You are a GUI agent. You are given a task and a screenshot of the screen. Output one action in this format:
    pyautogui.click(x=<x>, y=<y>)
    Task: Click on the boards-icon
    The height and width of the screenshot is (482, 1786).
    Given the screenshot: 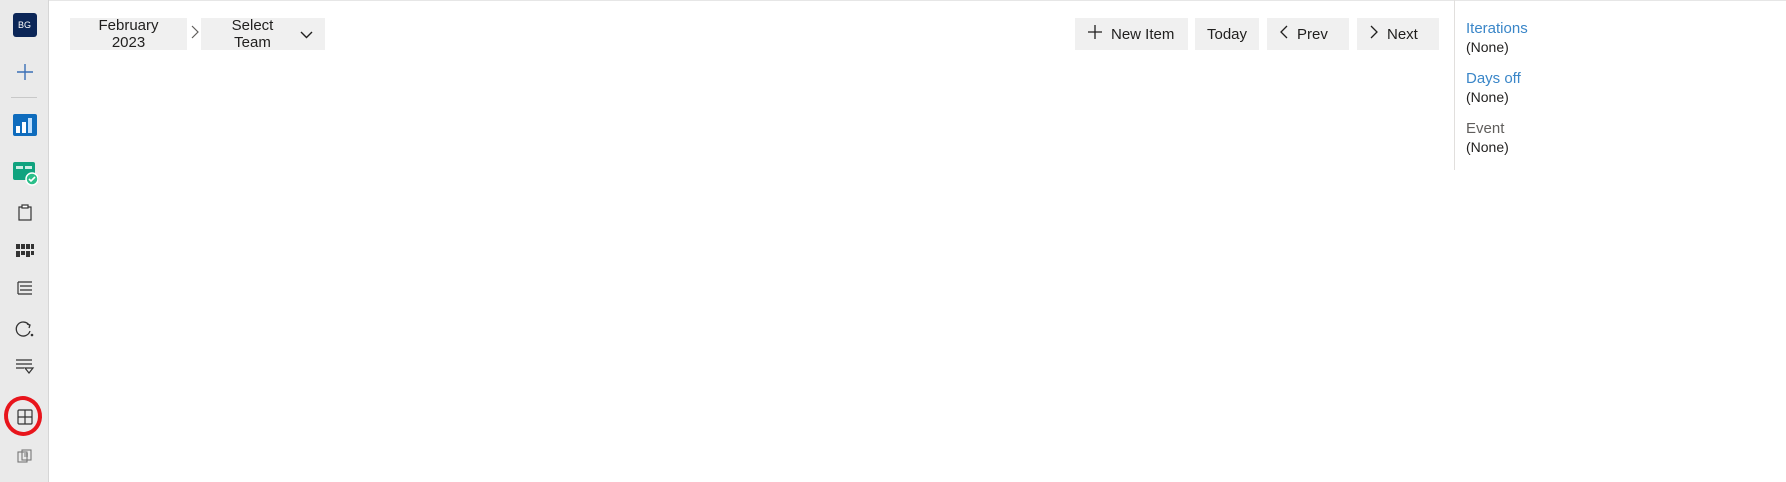 What is the action you would take?
    pyautogui.click(x=24, y=125)
    